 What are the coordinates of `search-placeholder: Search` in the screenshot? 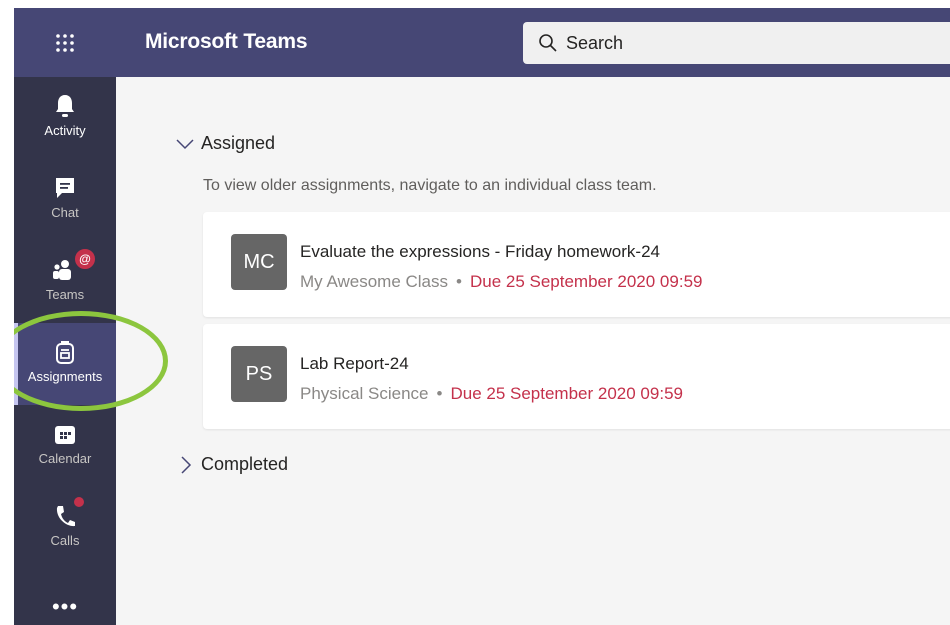 It's located at (595, 42).